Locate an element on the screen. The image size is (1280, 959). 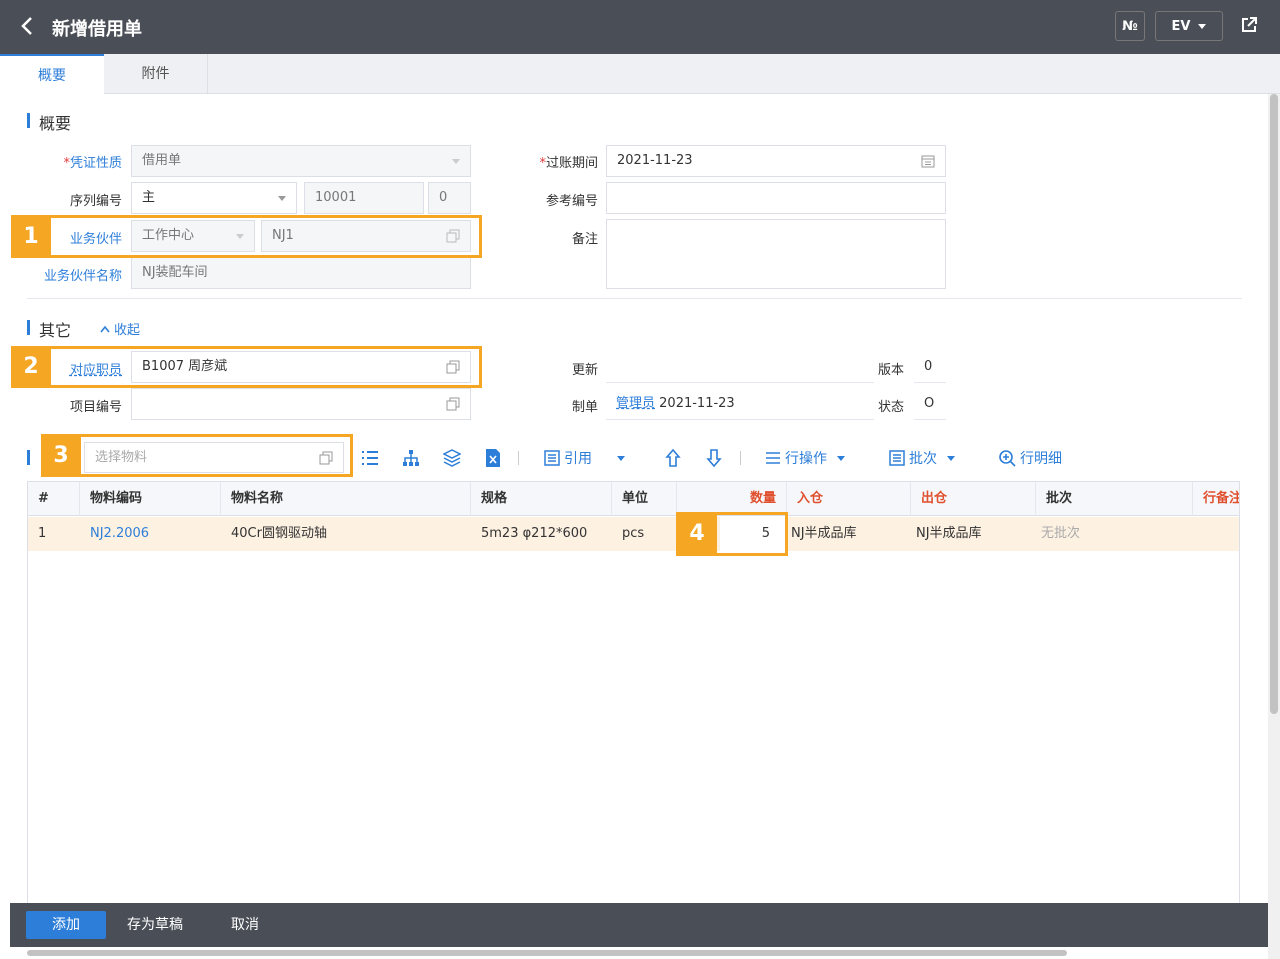
serial-select: 主 is located at coordinates (214, 198).